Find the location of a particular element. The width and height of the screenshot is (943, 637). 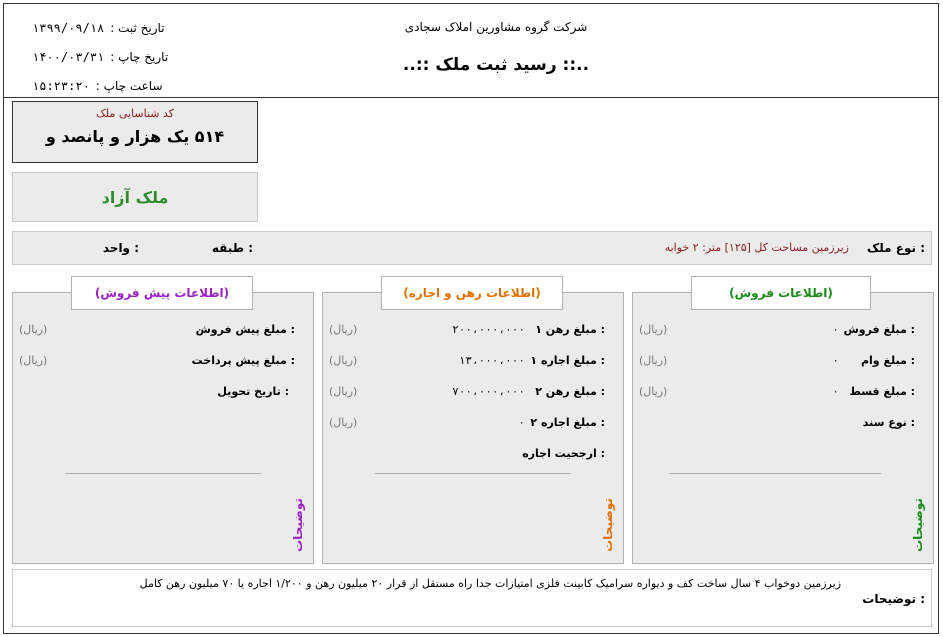

presale-price-label: مبلغ پیش فروش : is located at coordinates (245, 329).